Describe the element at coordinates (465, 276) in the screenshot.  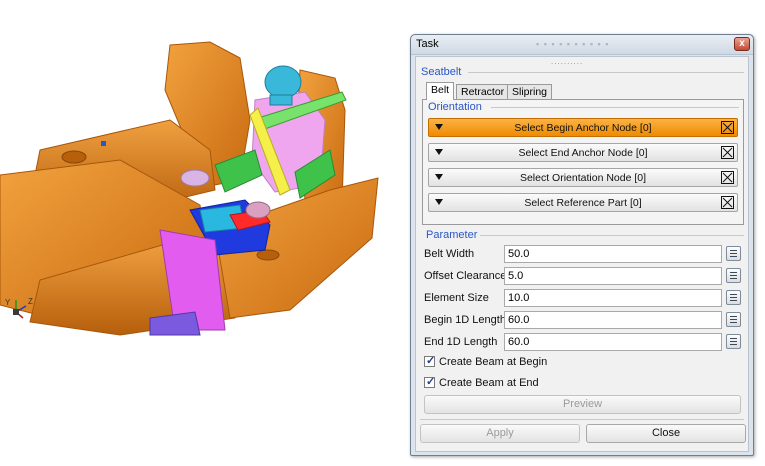
I see `offset-clearance-label: Offset Clearance` at that location.